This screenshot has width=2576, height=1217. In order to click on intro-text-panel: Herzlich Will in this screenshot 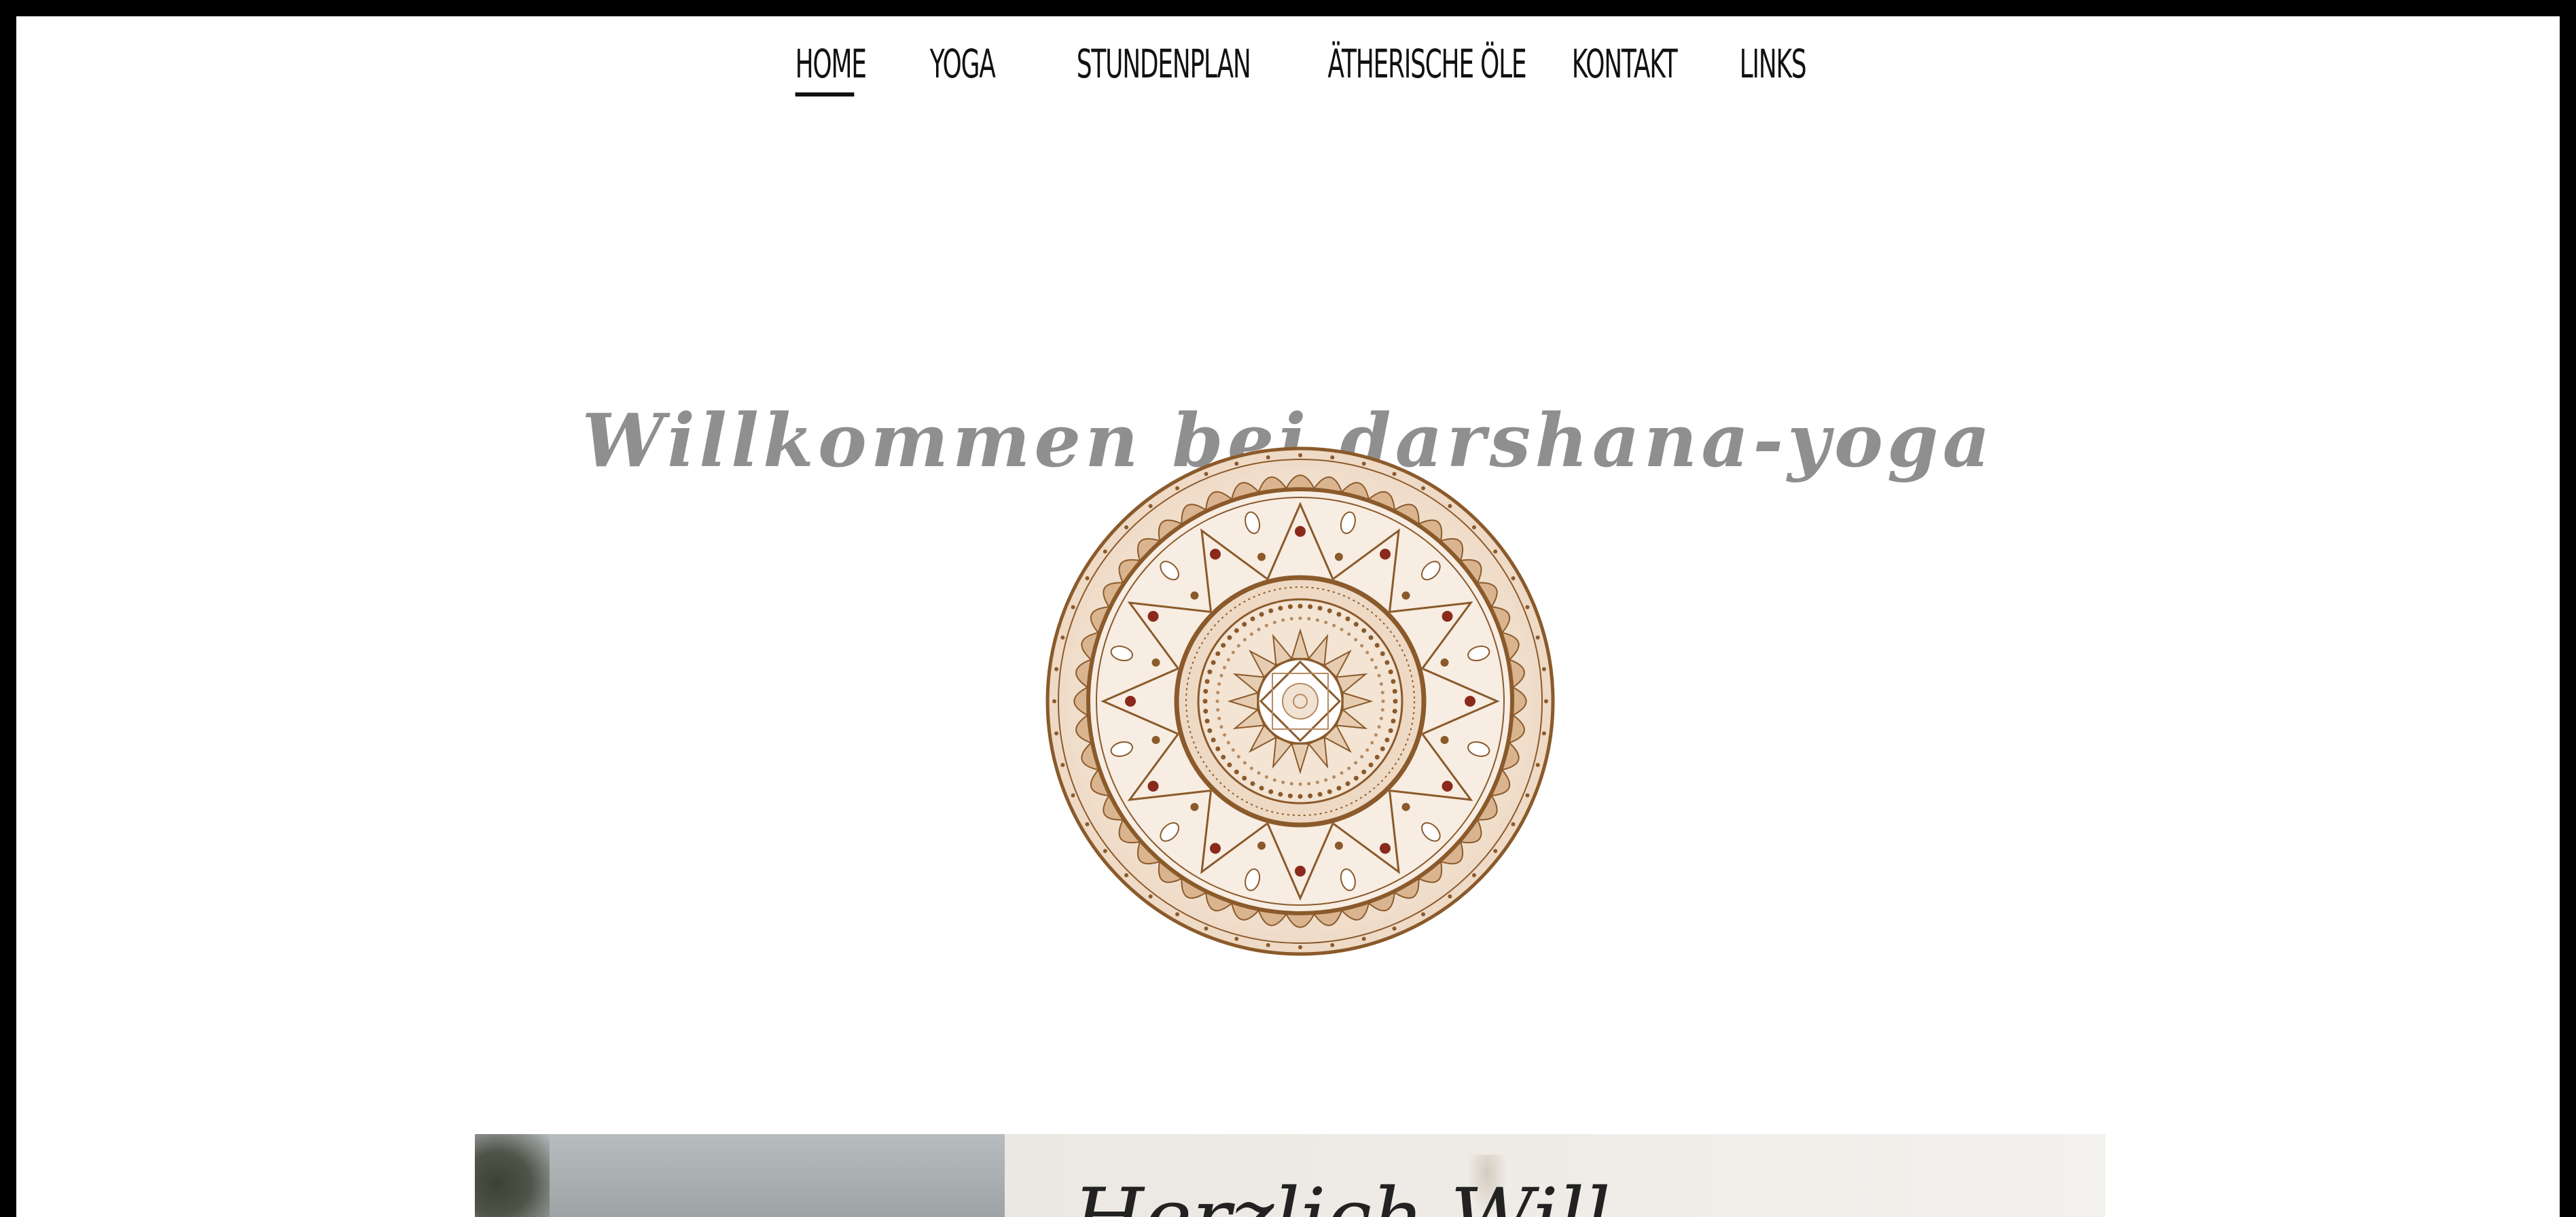, I will do `click(1555, 1175)`.